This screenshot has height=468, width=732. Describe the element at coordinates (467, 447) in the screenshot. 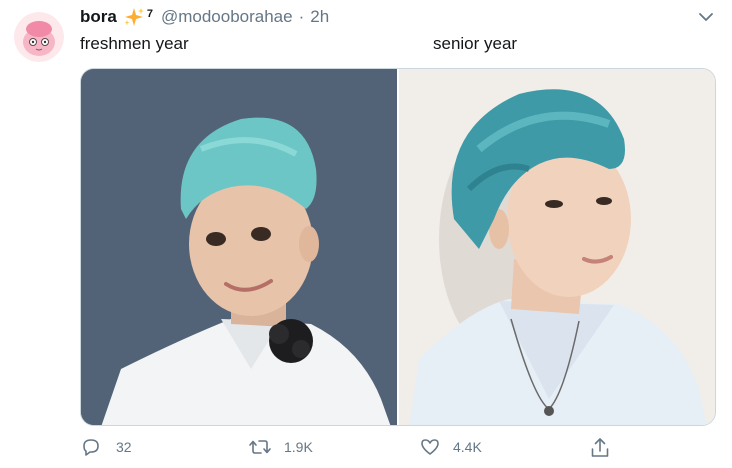

I see `like-count: 4.4K` at that location.